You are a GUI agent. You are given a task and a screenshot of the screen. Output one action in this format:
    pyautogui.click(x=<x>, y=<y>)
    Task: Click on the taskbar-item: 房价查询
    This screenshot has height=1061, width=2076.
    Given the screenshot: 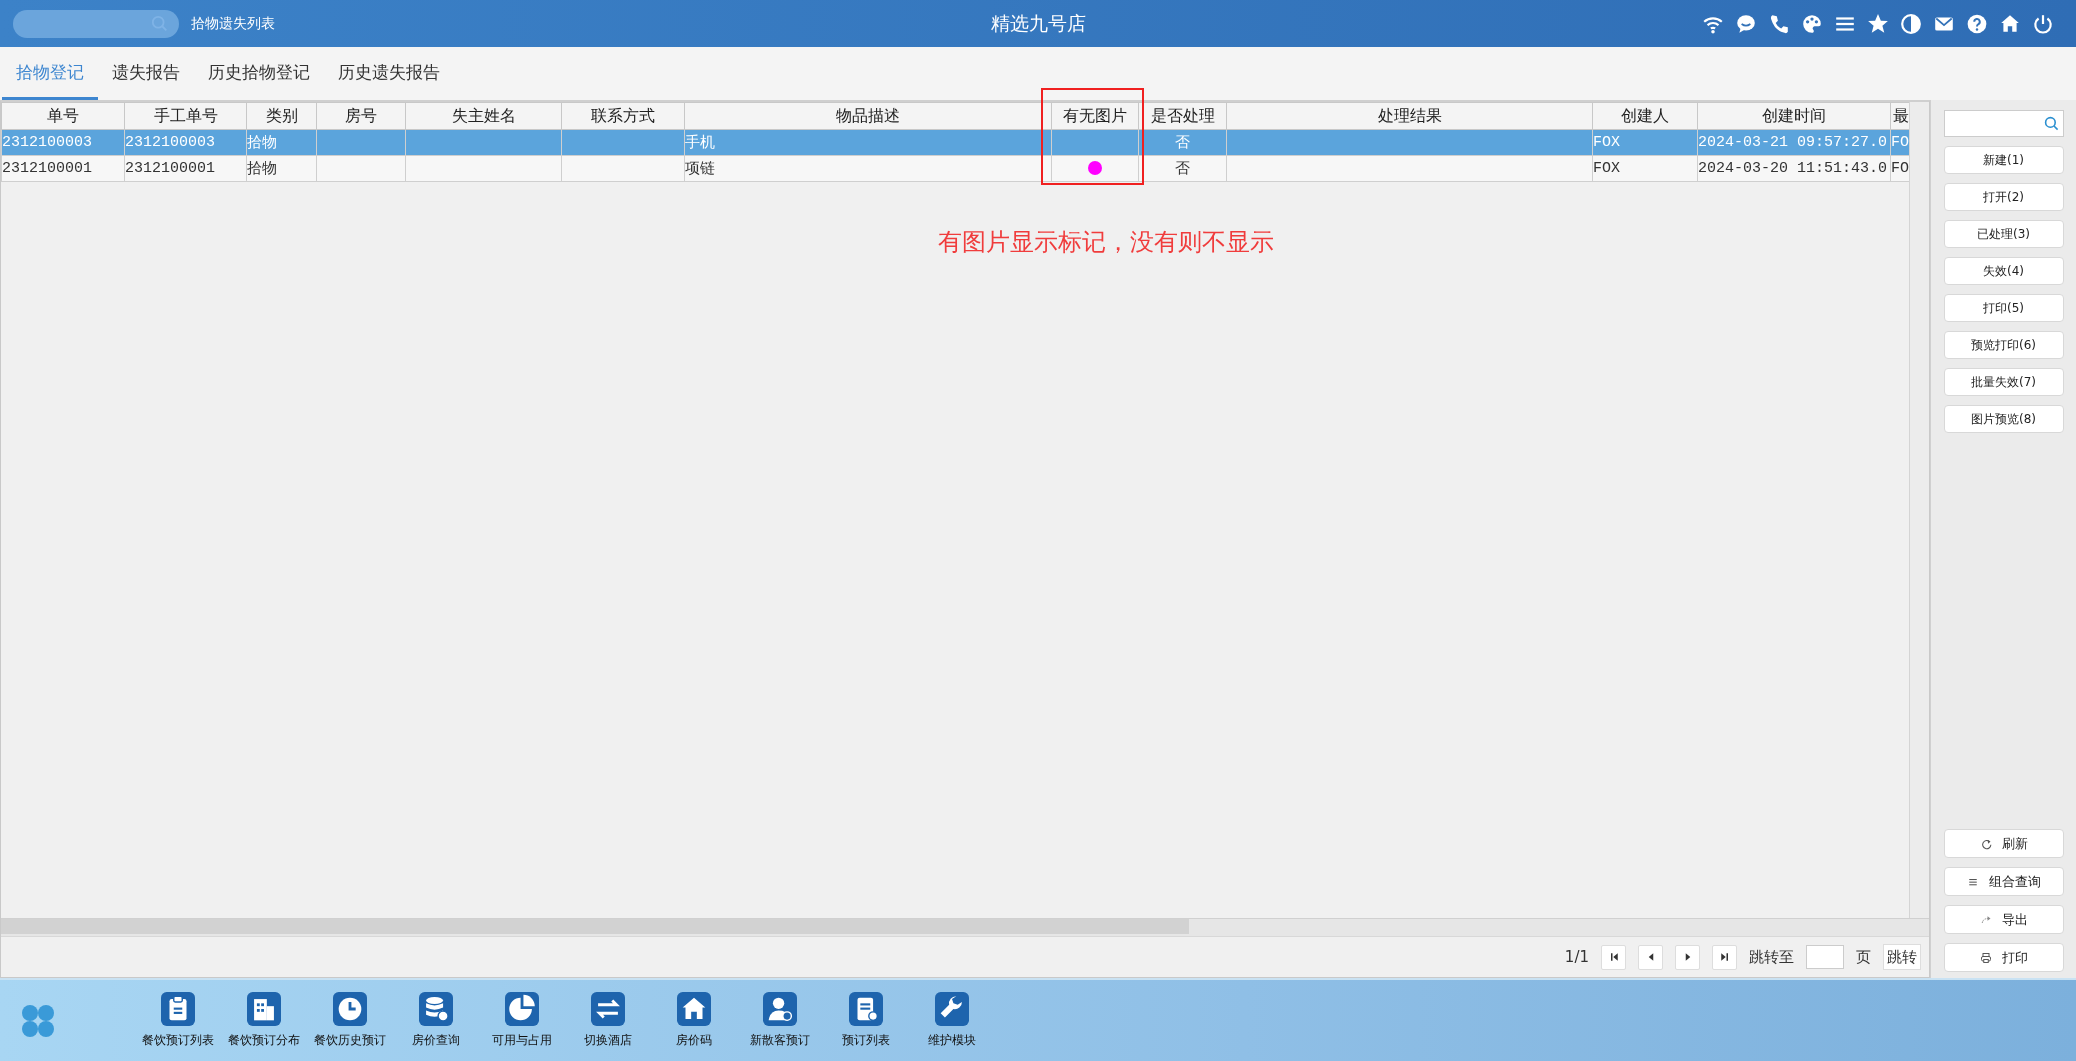 What is the action you would take?
    pyautogui.click(x=436, y=1020)
    